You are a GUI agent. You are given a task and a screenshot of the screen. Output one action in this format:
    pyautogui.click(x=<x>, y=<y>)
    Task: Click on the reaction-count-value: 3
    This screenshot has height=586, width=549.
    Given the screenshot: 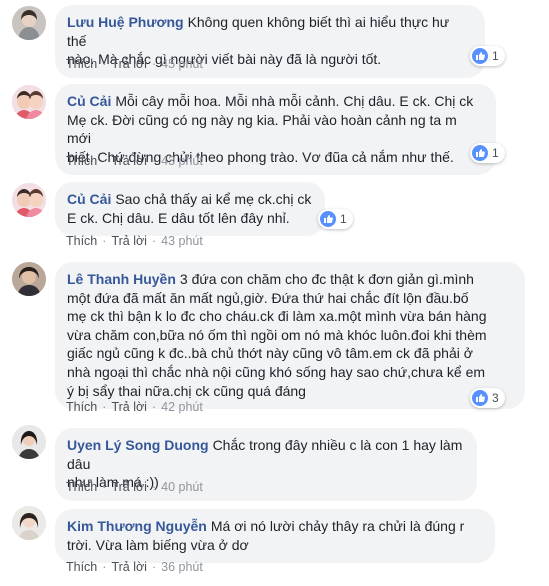 What is the action you would take?
    pyautogui.click(x=495, y=398)
    